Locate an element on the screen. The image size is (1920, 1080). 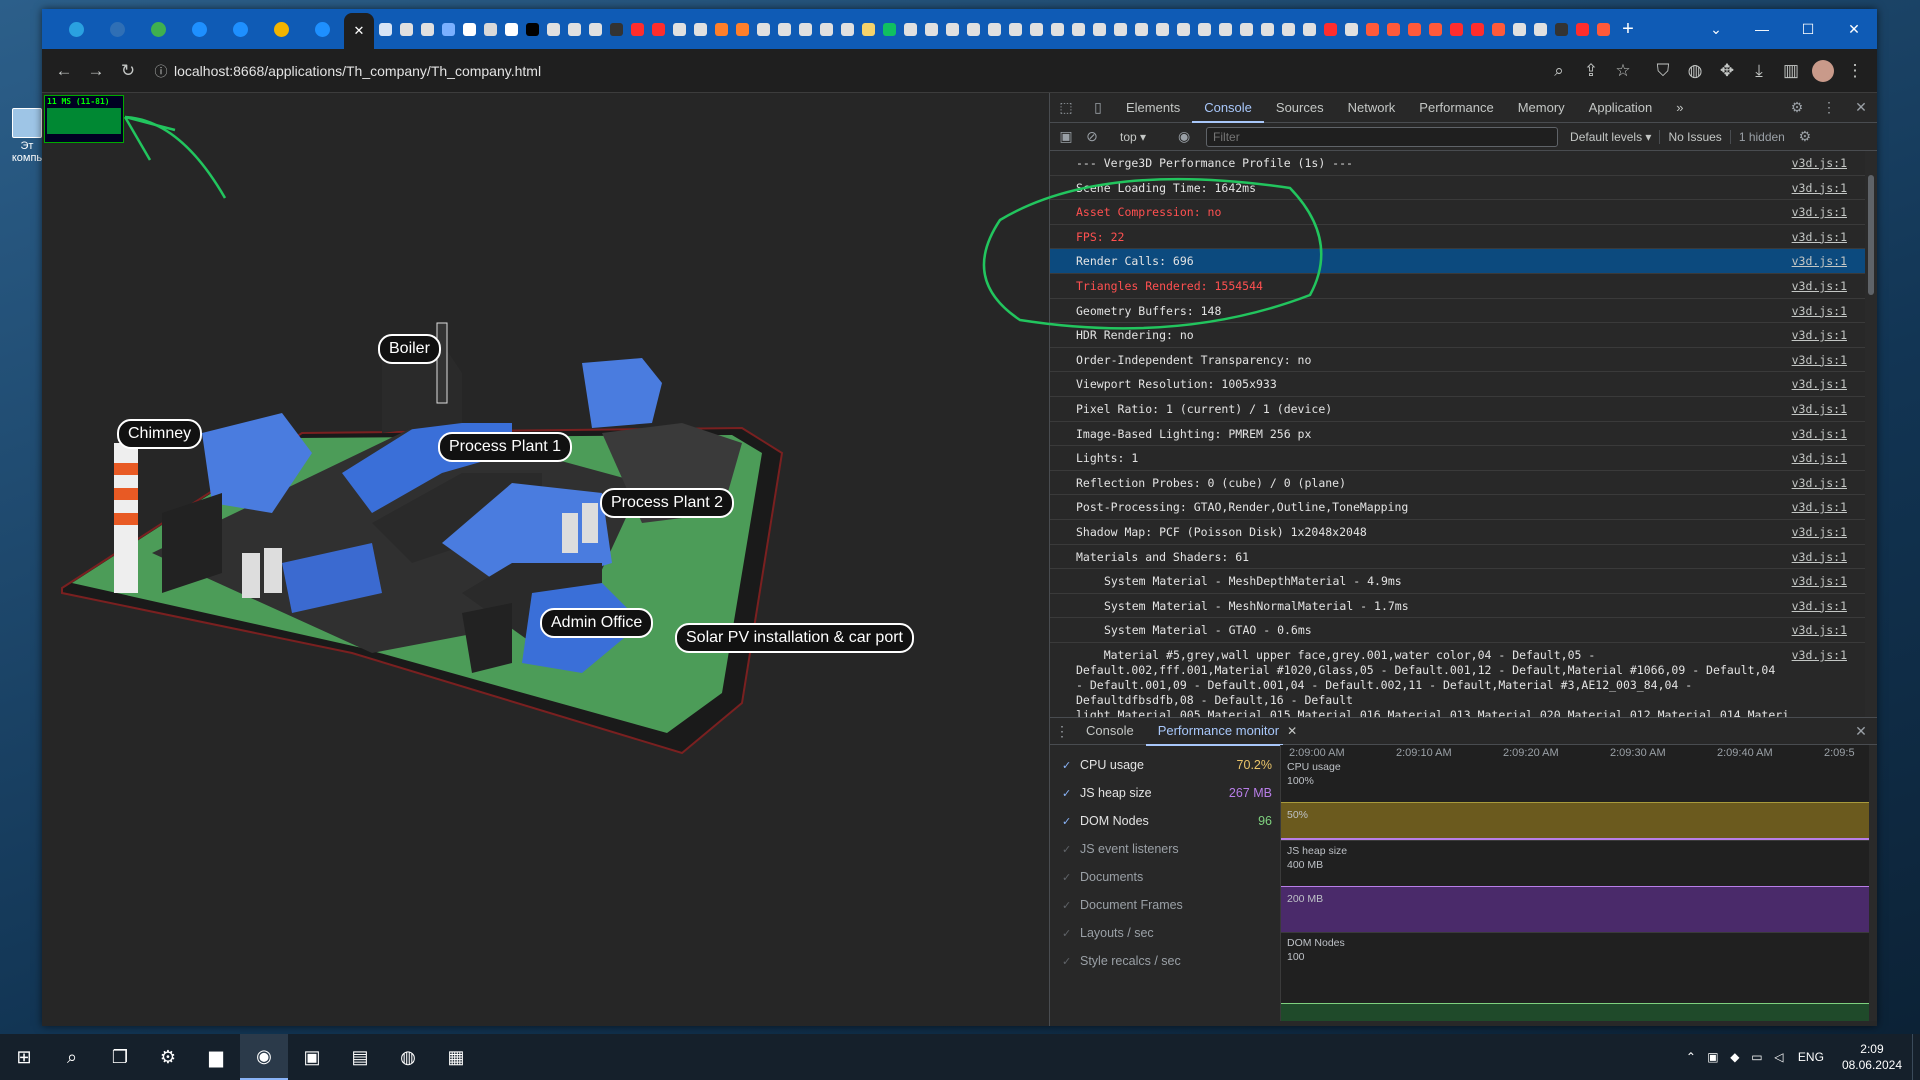
extensions-puzzle-icon: ✥ is located at coordinates (1727, 71).